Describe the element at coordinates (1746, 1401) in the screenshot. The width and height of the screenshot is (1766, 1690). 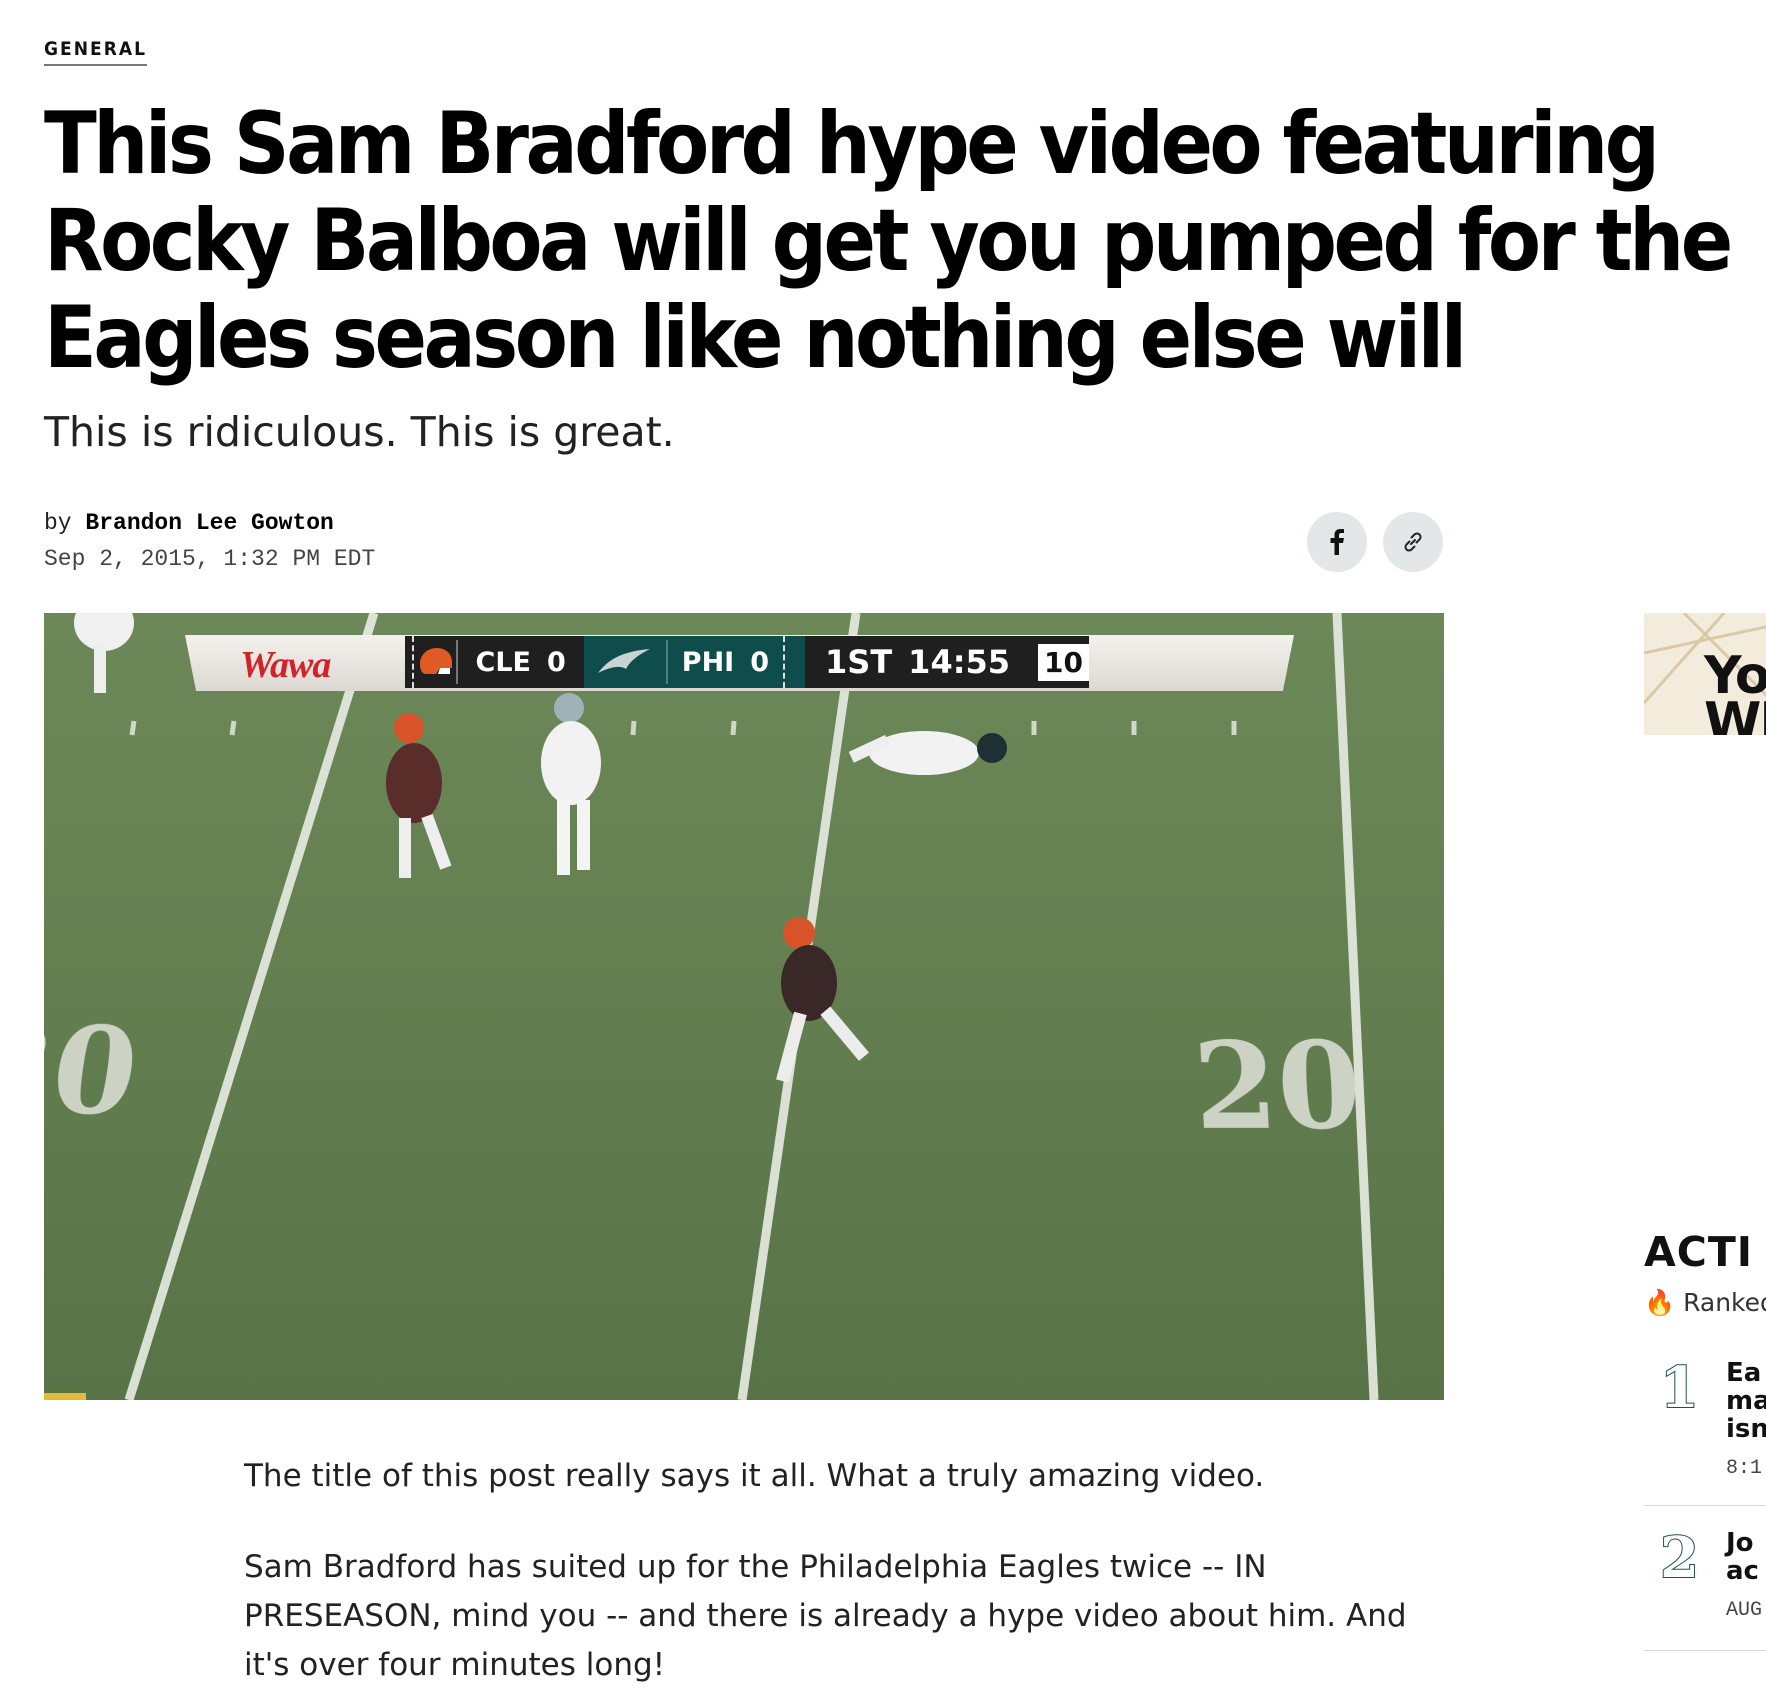
I see `ranked-story-title: Ea ma isn` at that location.